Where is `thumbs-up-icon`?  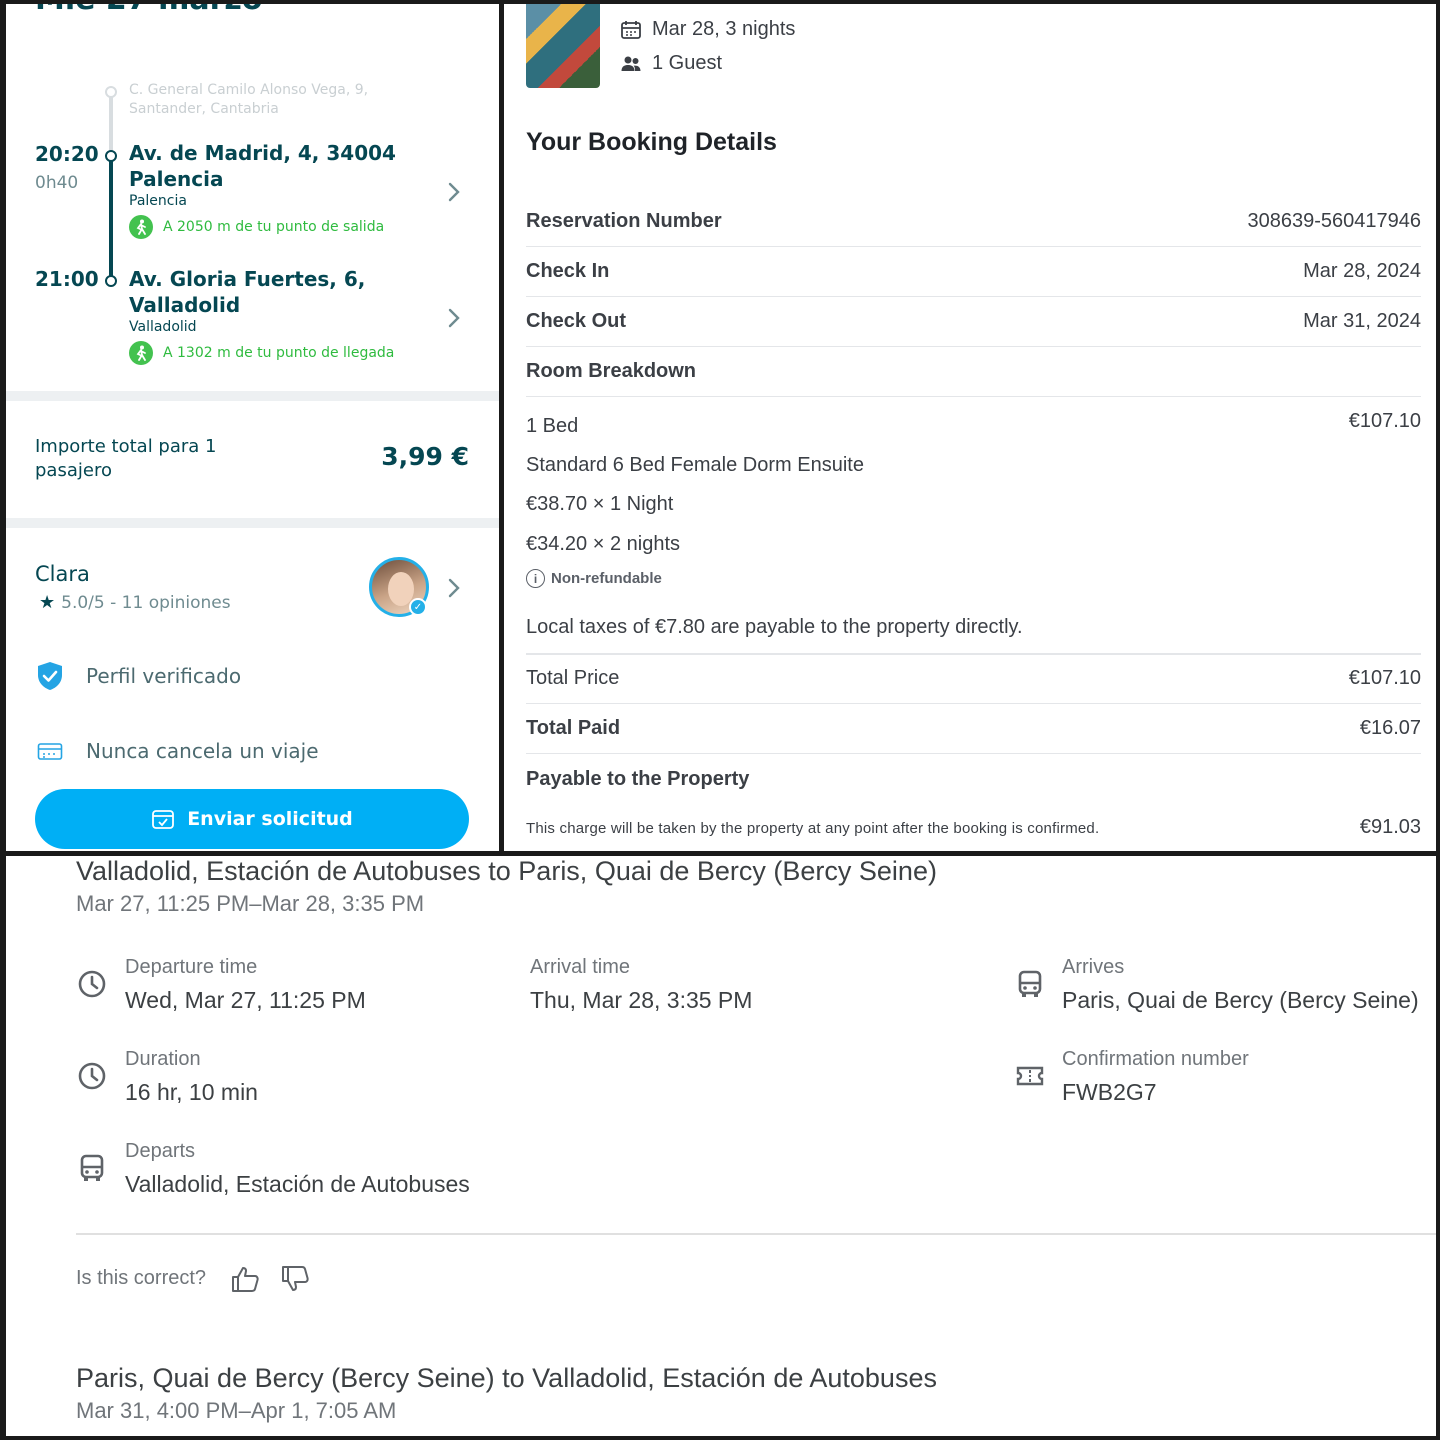 thumbs-up-icon is located at coordinates (245, 1279).